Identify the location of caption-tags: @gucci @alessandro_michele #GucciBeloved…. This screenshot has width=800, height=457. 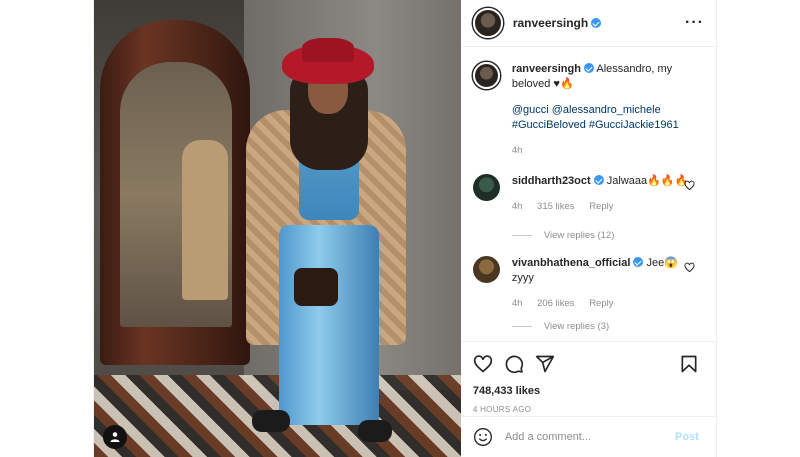
(602, 118).